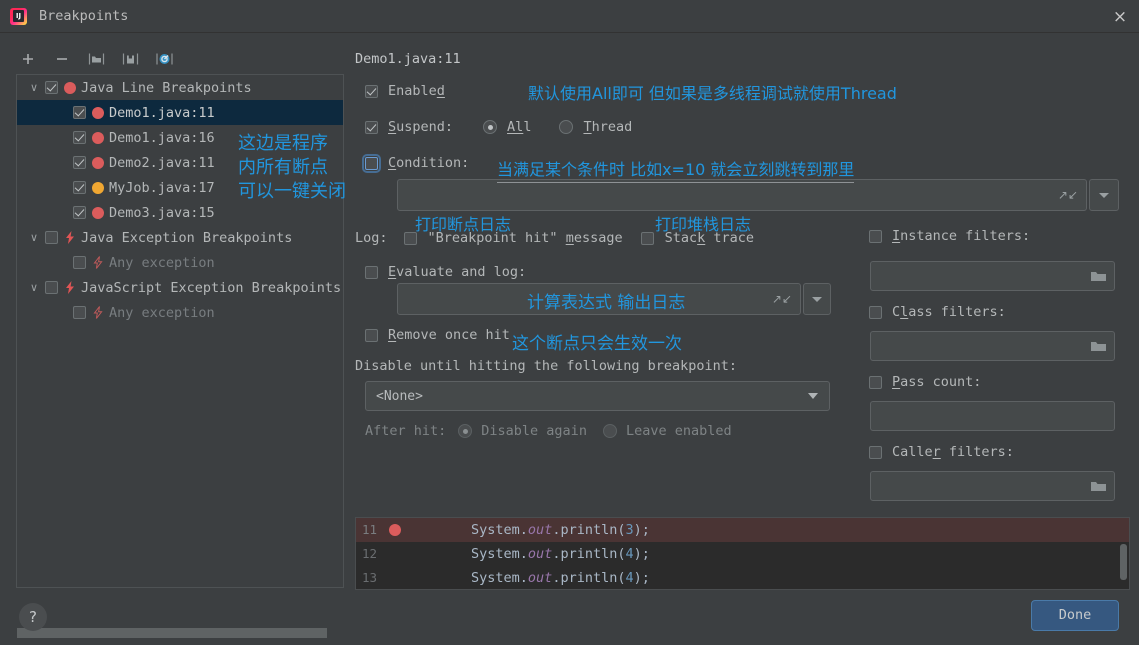 This screenshot has height=645, width=1139. What do you see at coordinates (566, 127) in the screenshot?
I see `suspend-thread-radio` at bounding box center [566, 127].